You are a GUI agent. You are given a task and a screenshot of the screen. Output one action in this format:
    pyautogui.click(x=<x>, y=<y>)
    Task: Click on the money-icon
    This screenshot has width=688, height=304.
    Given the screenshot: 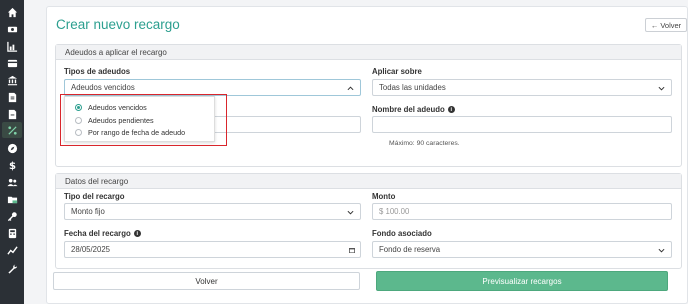 What is the action you would take?
    pyautogui.click(x=12, y=29)
    